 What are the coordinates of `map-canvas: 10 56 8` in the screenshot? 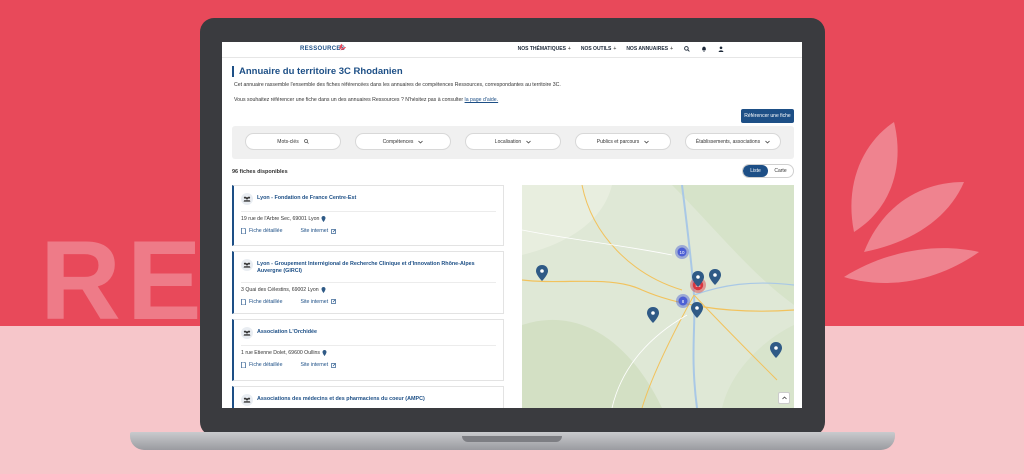 It's located at (658, 296).